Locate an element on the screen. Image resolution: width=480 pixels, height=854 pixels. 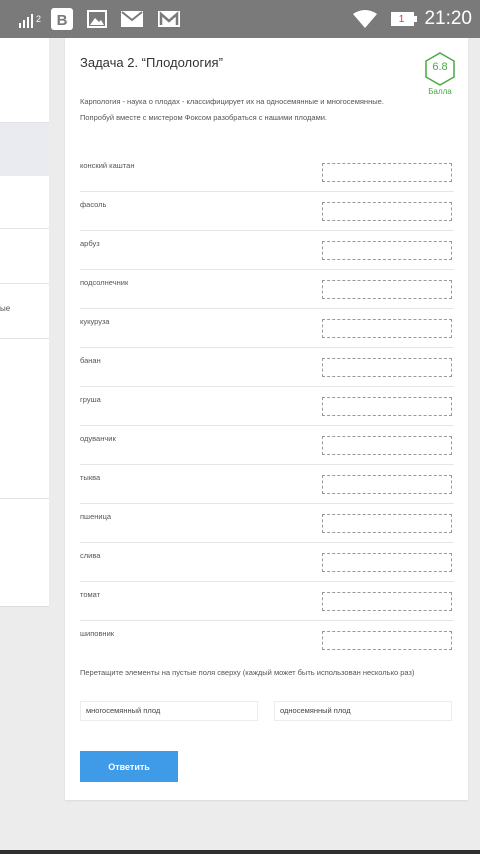
list-item: одуванчик is located at coordinates (267, 445).